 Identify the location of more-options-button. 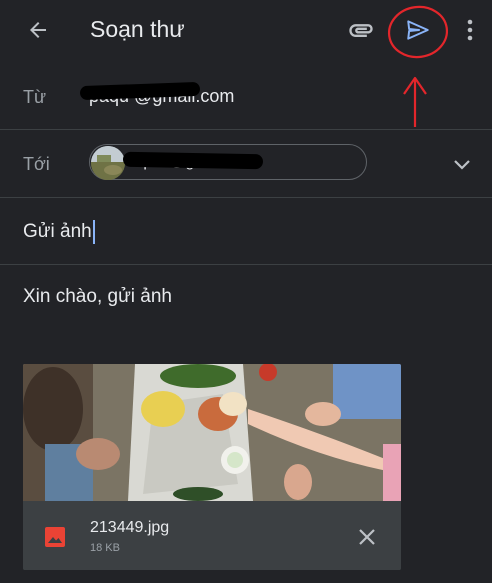
(470, 30).